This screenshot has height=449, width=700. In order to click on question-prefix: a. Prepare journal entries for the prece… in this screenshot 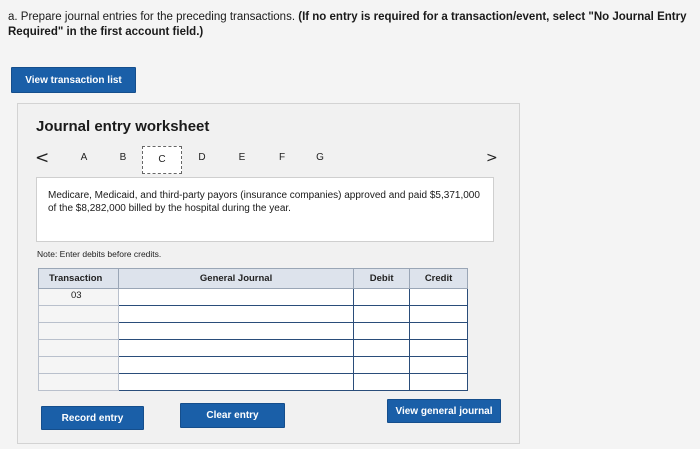, I will do `click(152, 17)`.